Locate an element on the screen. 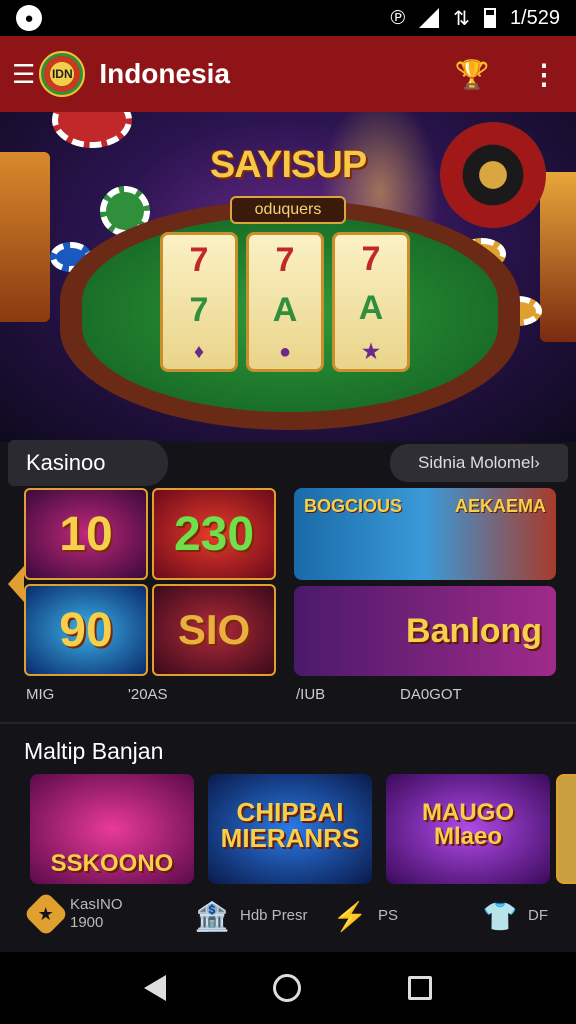 The height and width of the screenshot is (1024, 576). game-card-lions: BOGCIOUS AEKAEMA is located at coordinates (425, 534).